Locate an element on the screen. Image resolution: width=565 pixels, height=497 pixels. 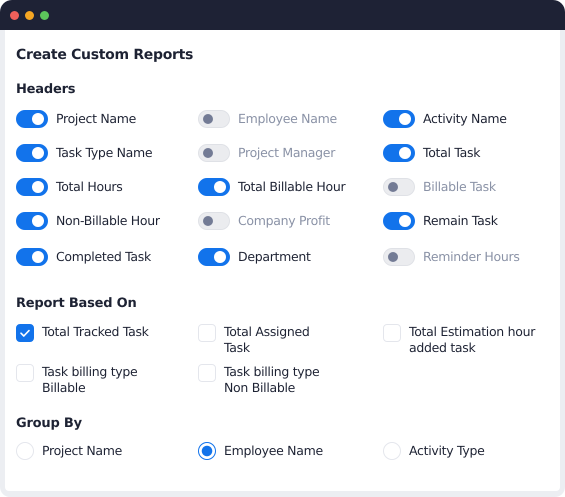
radio-label: Employee Name is located at coordinates (273, 451).